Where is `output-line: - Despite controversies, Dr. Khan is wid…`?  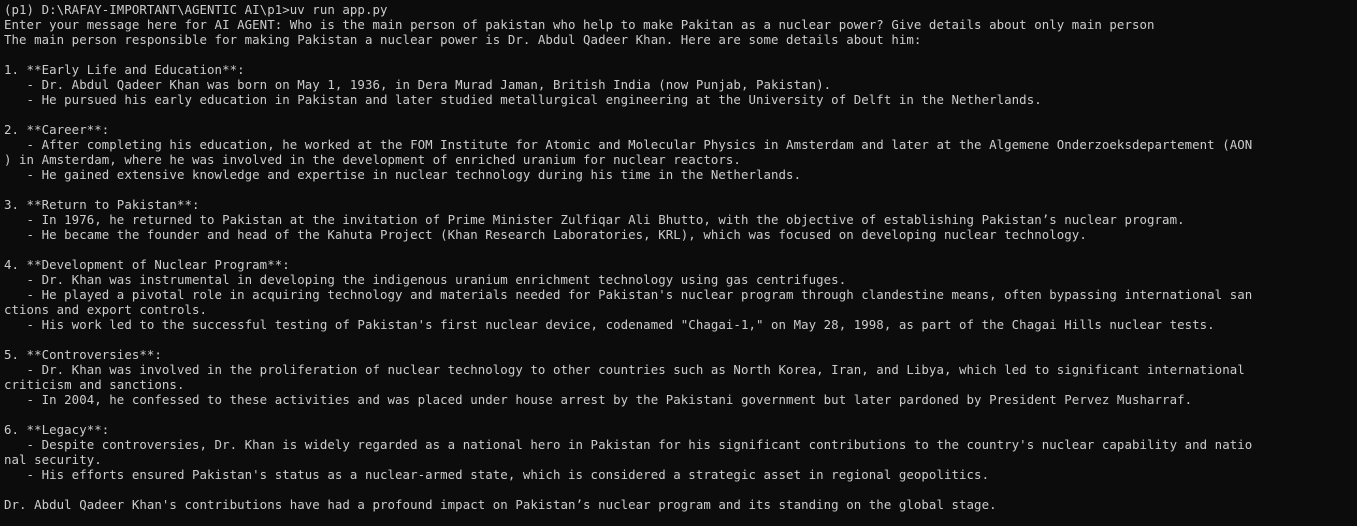
output-line: - Despite controversies, Dr. Khan is wid… is located at coordinates (628, 444).